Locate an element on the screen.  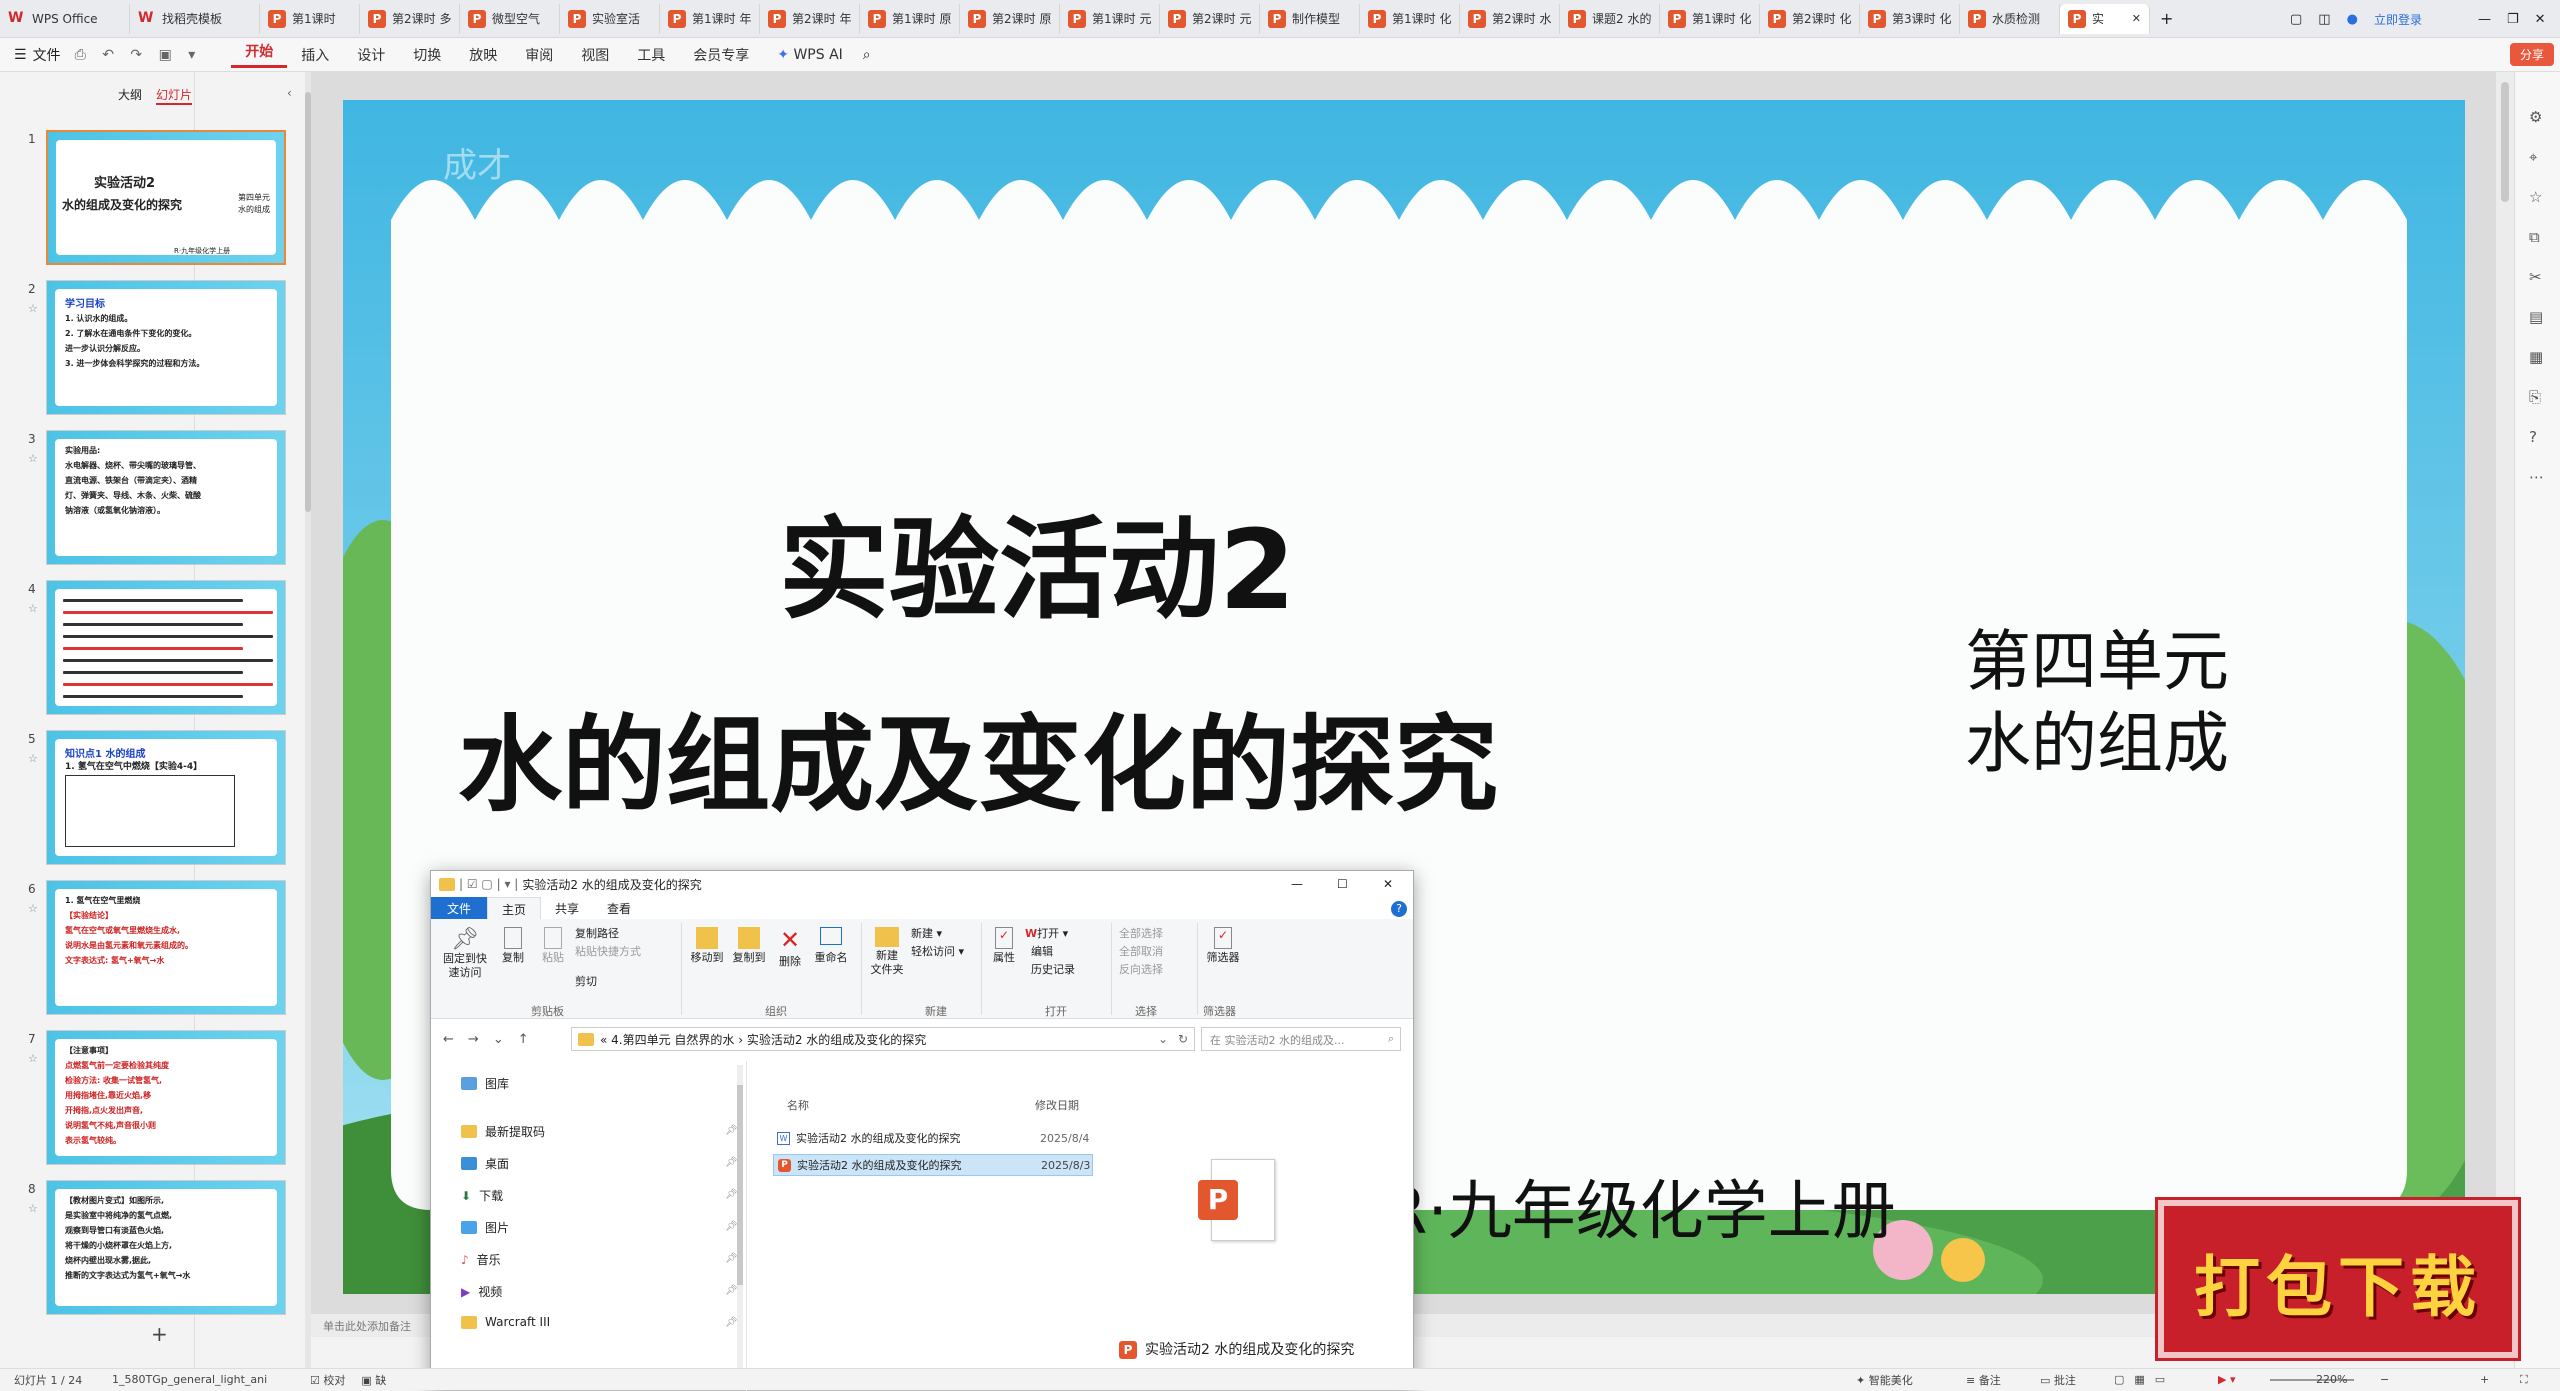
address-bar: « 4.第四单元 自然界的水 › 实验活动2 水的组成及变化的探究 ⌄ ↻ is located at coordinates (883, 1039).